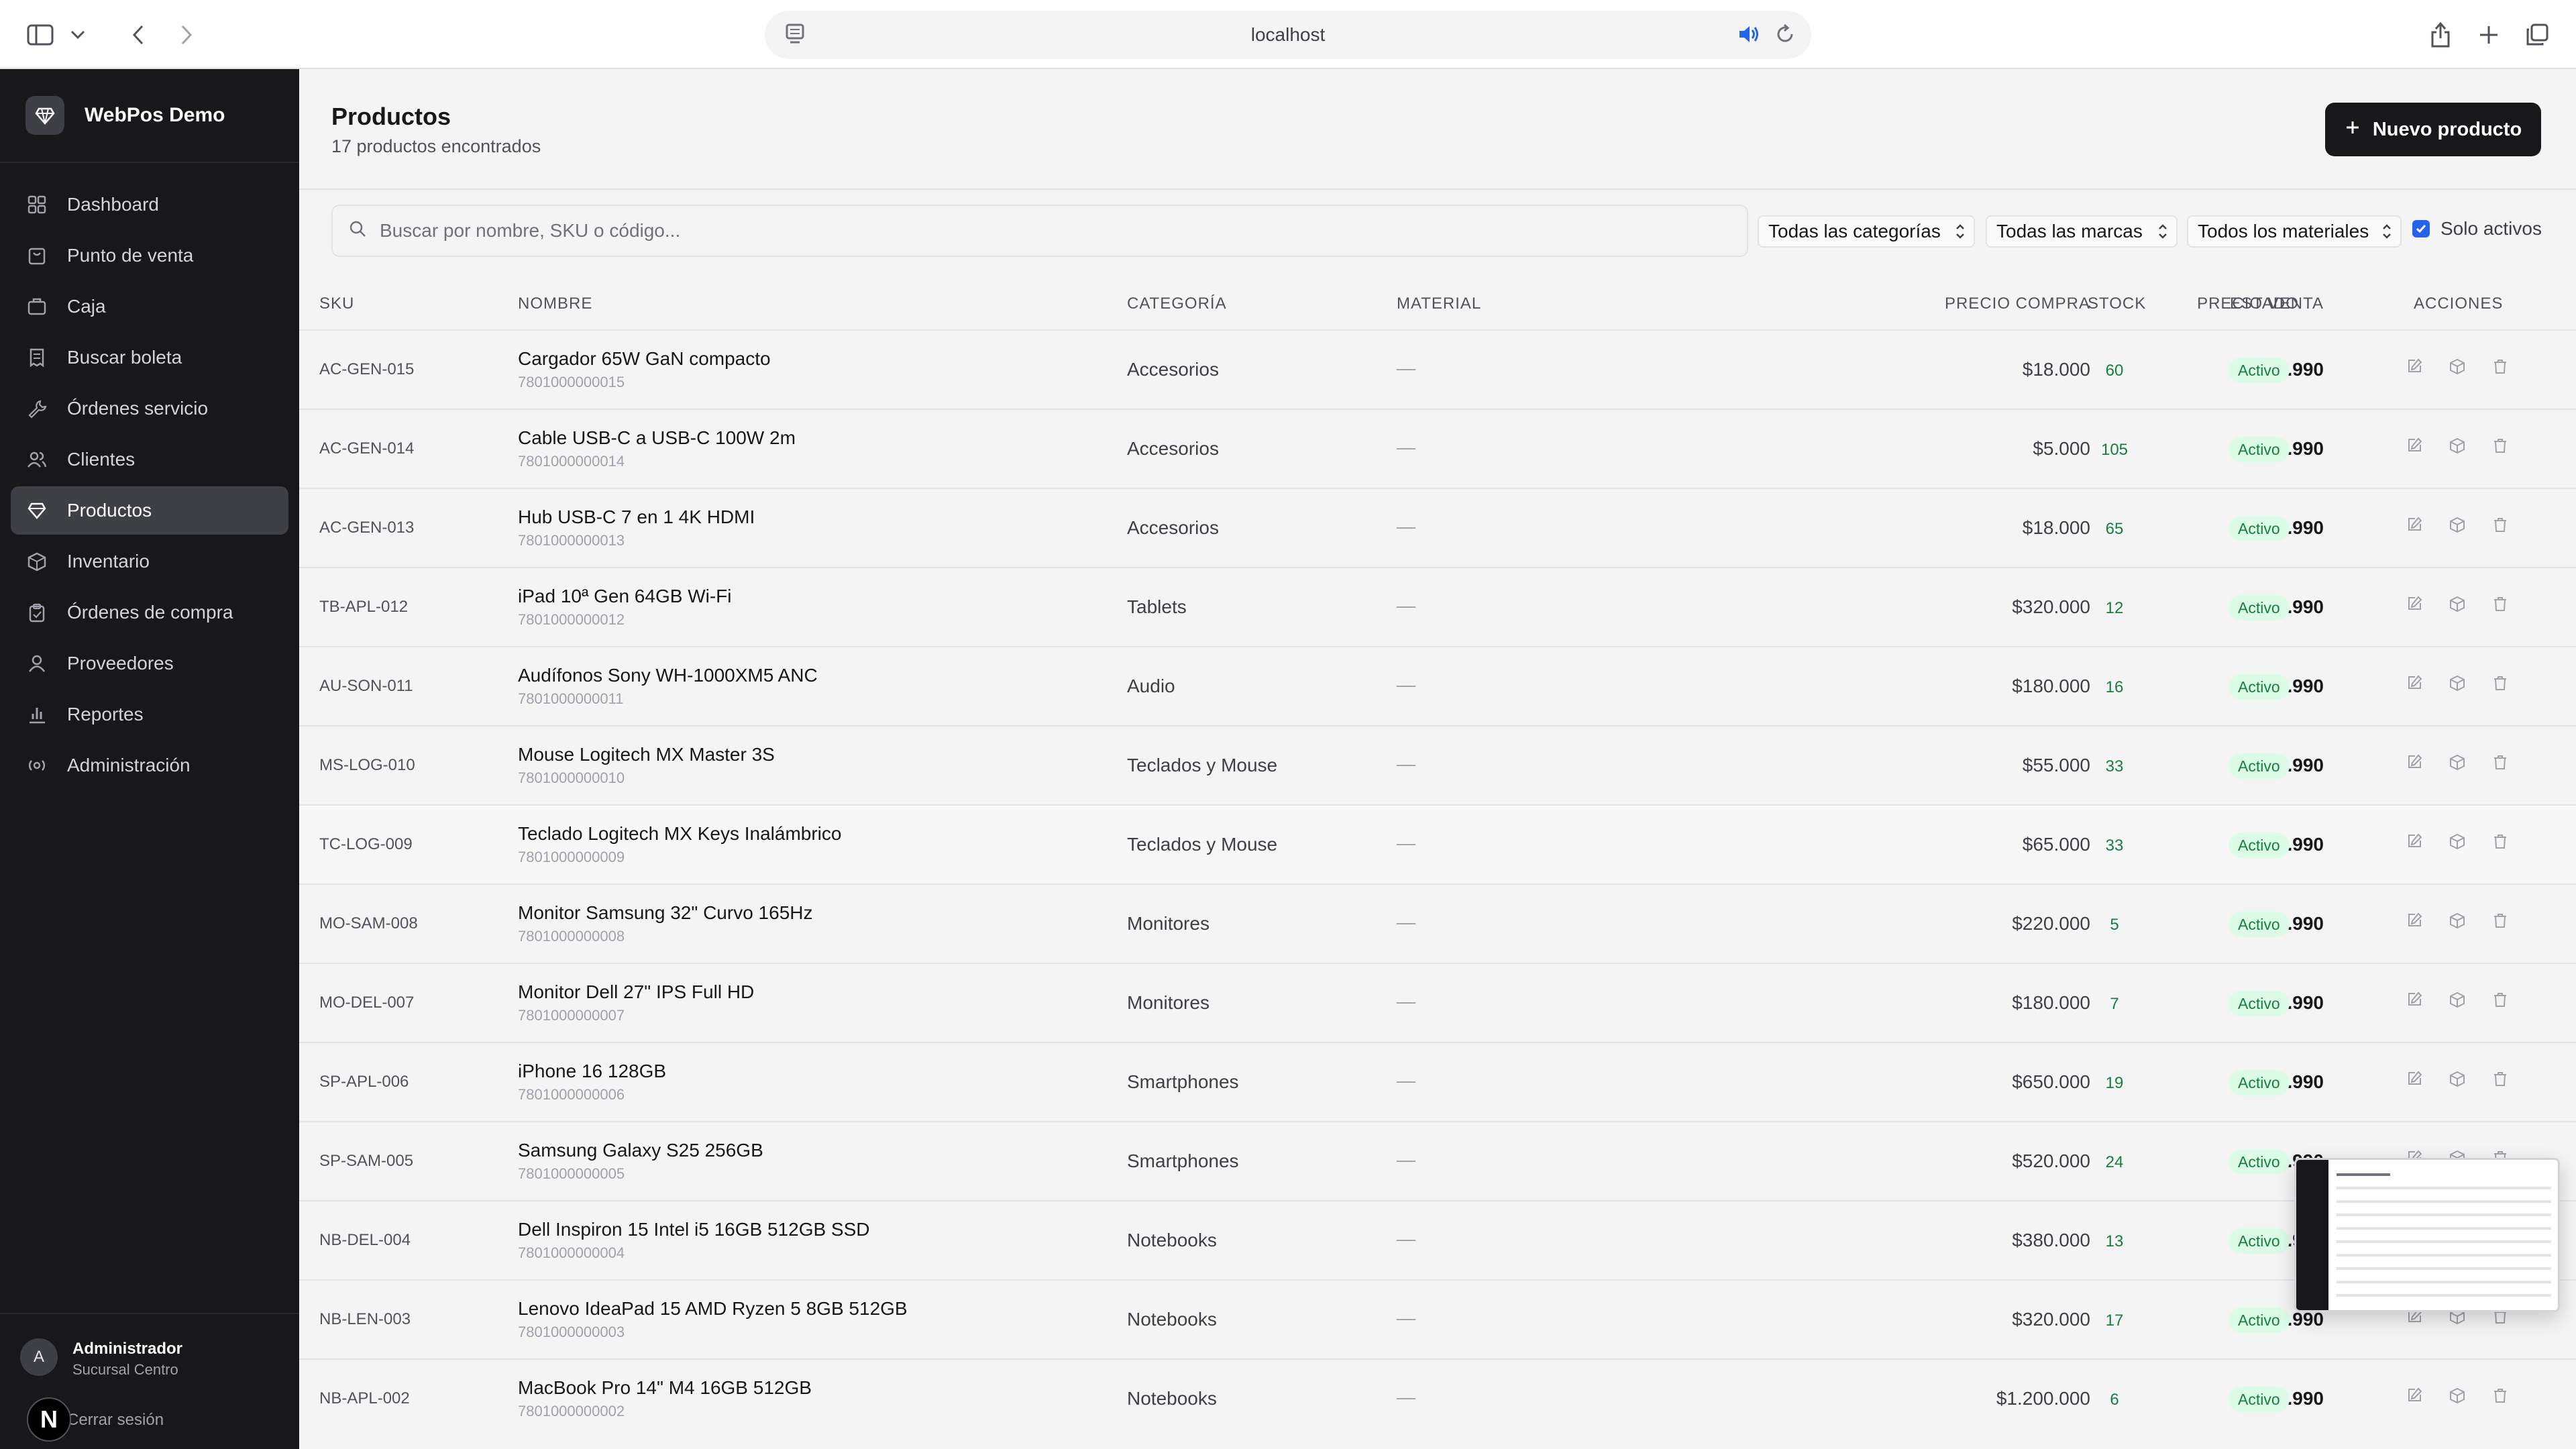 The image size is (2576, 1449). What do you see at coordinates (1172, 1240) in the screenshot?
I see `category-cell: Notebooks` at bounding box center [1172, 1240].